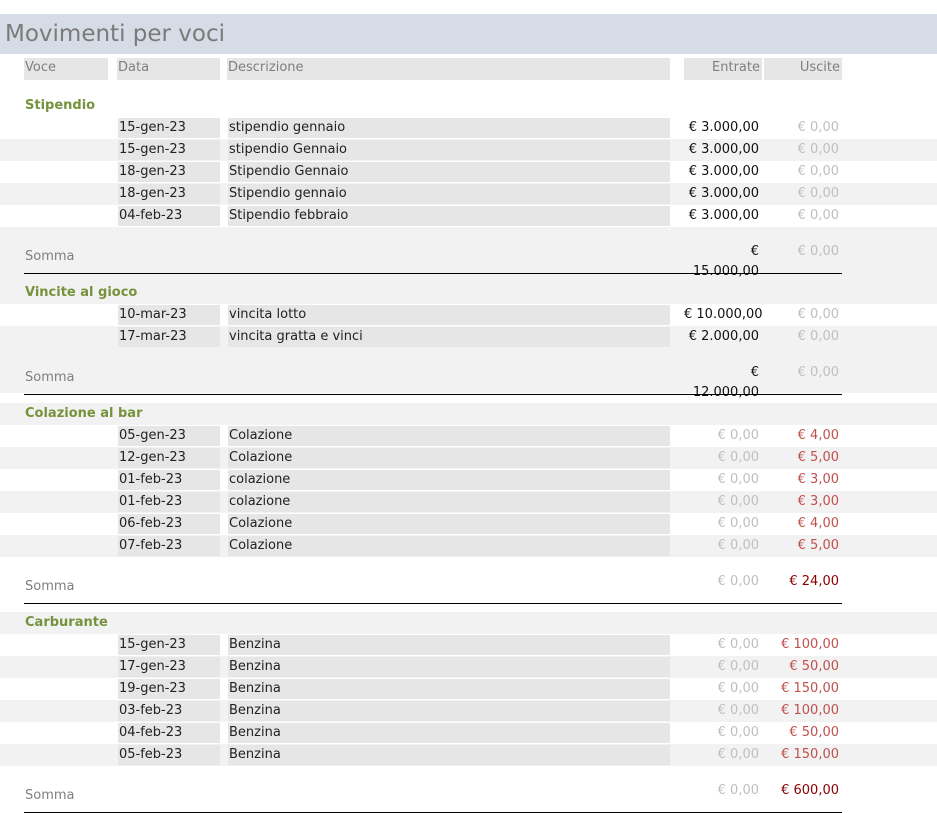  What do you see at coordinates (169, 755) in the screenshot?
I see `cell-data: 05-feb-23` at bounding box center [169, 755].